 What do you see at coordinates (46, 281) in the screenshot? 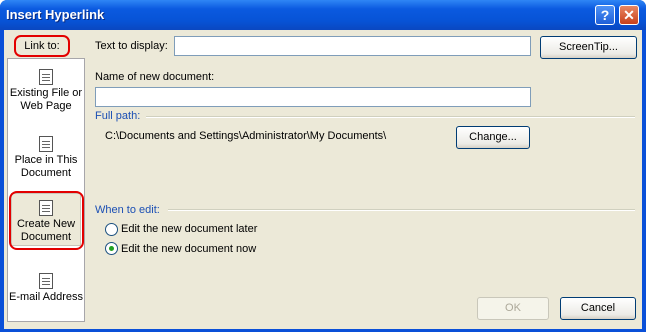
I see `email-address-icon` at bounding box center [46, 281].